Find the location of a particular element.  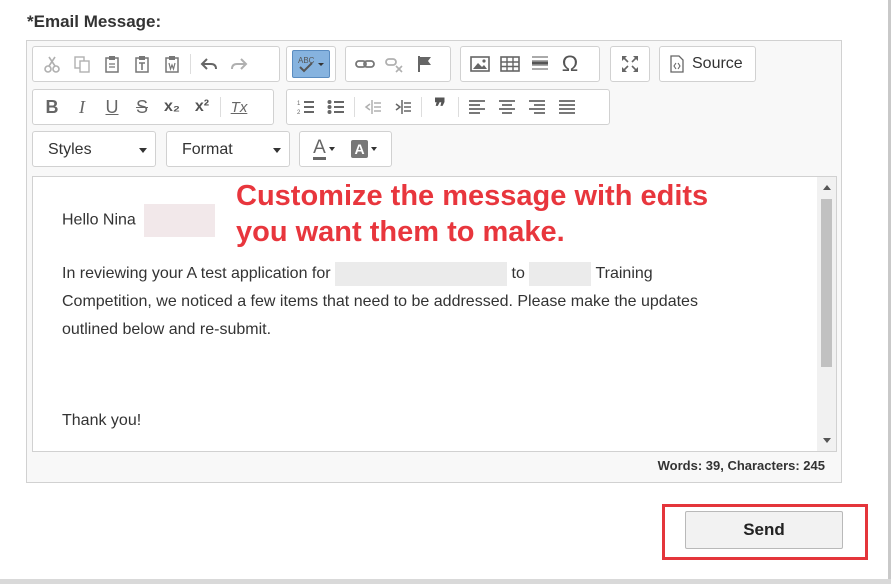

editor-scrollbar is located at coordinates (826, 314).